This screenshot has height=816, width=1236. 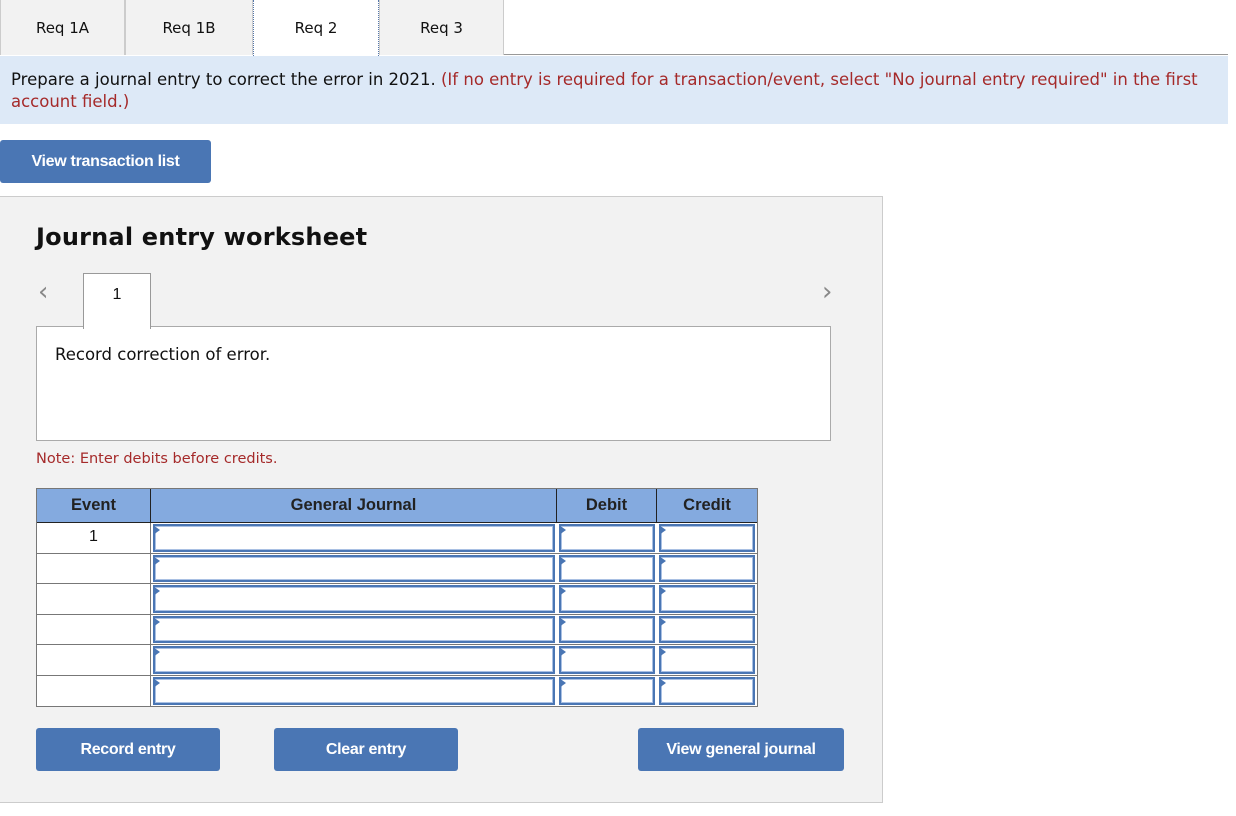 What do you see at coordinates (741, 749) in the screenshot?
I see `view-general-journal-button: View general journal` at bounding box center [741, 749].